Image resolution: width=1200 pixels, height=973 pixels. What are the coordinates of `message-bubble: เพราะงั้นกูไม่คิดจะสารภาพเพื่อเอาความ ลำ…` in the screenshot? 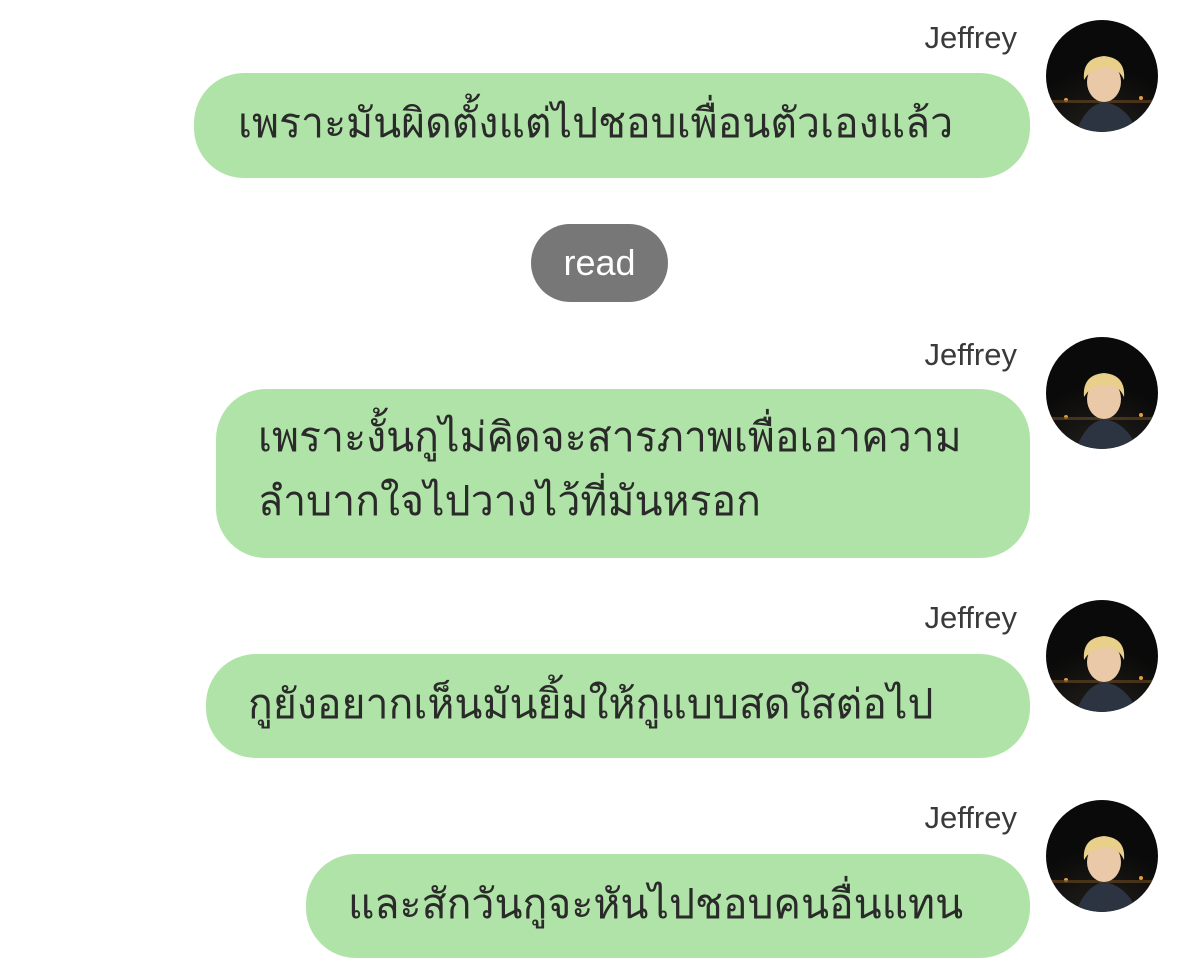 It's located at (623, 473).